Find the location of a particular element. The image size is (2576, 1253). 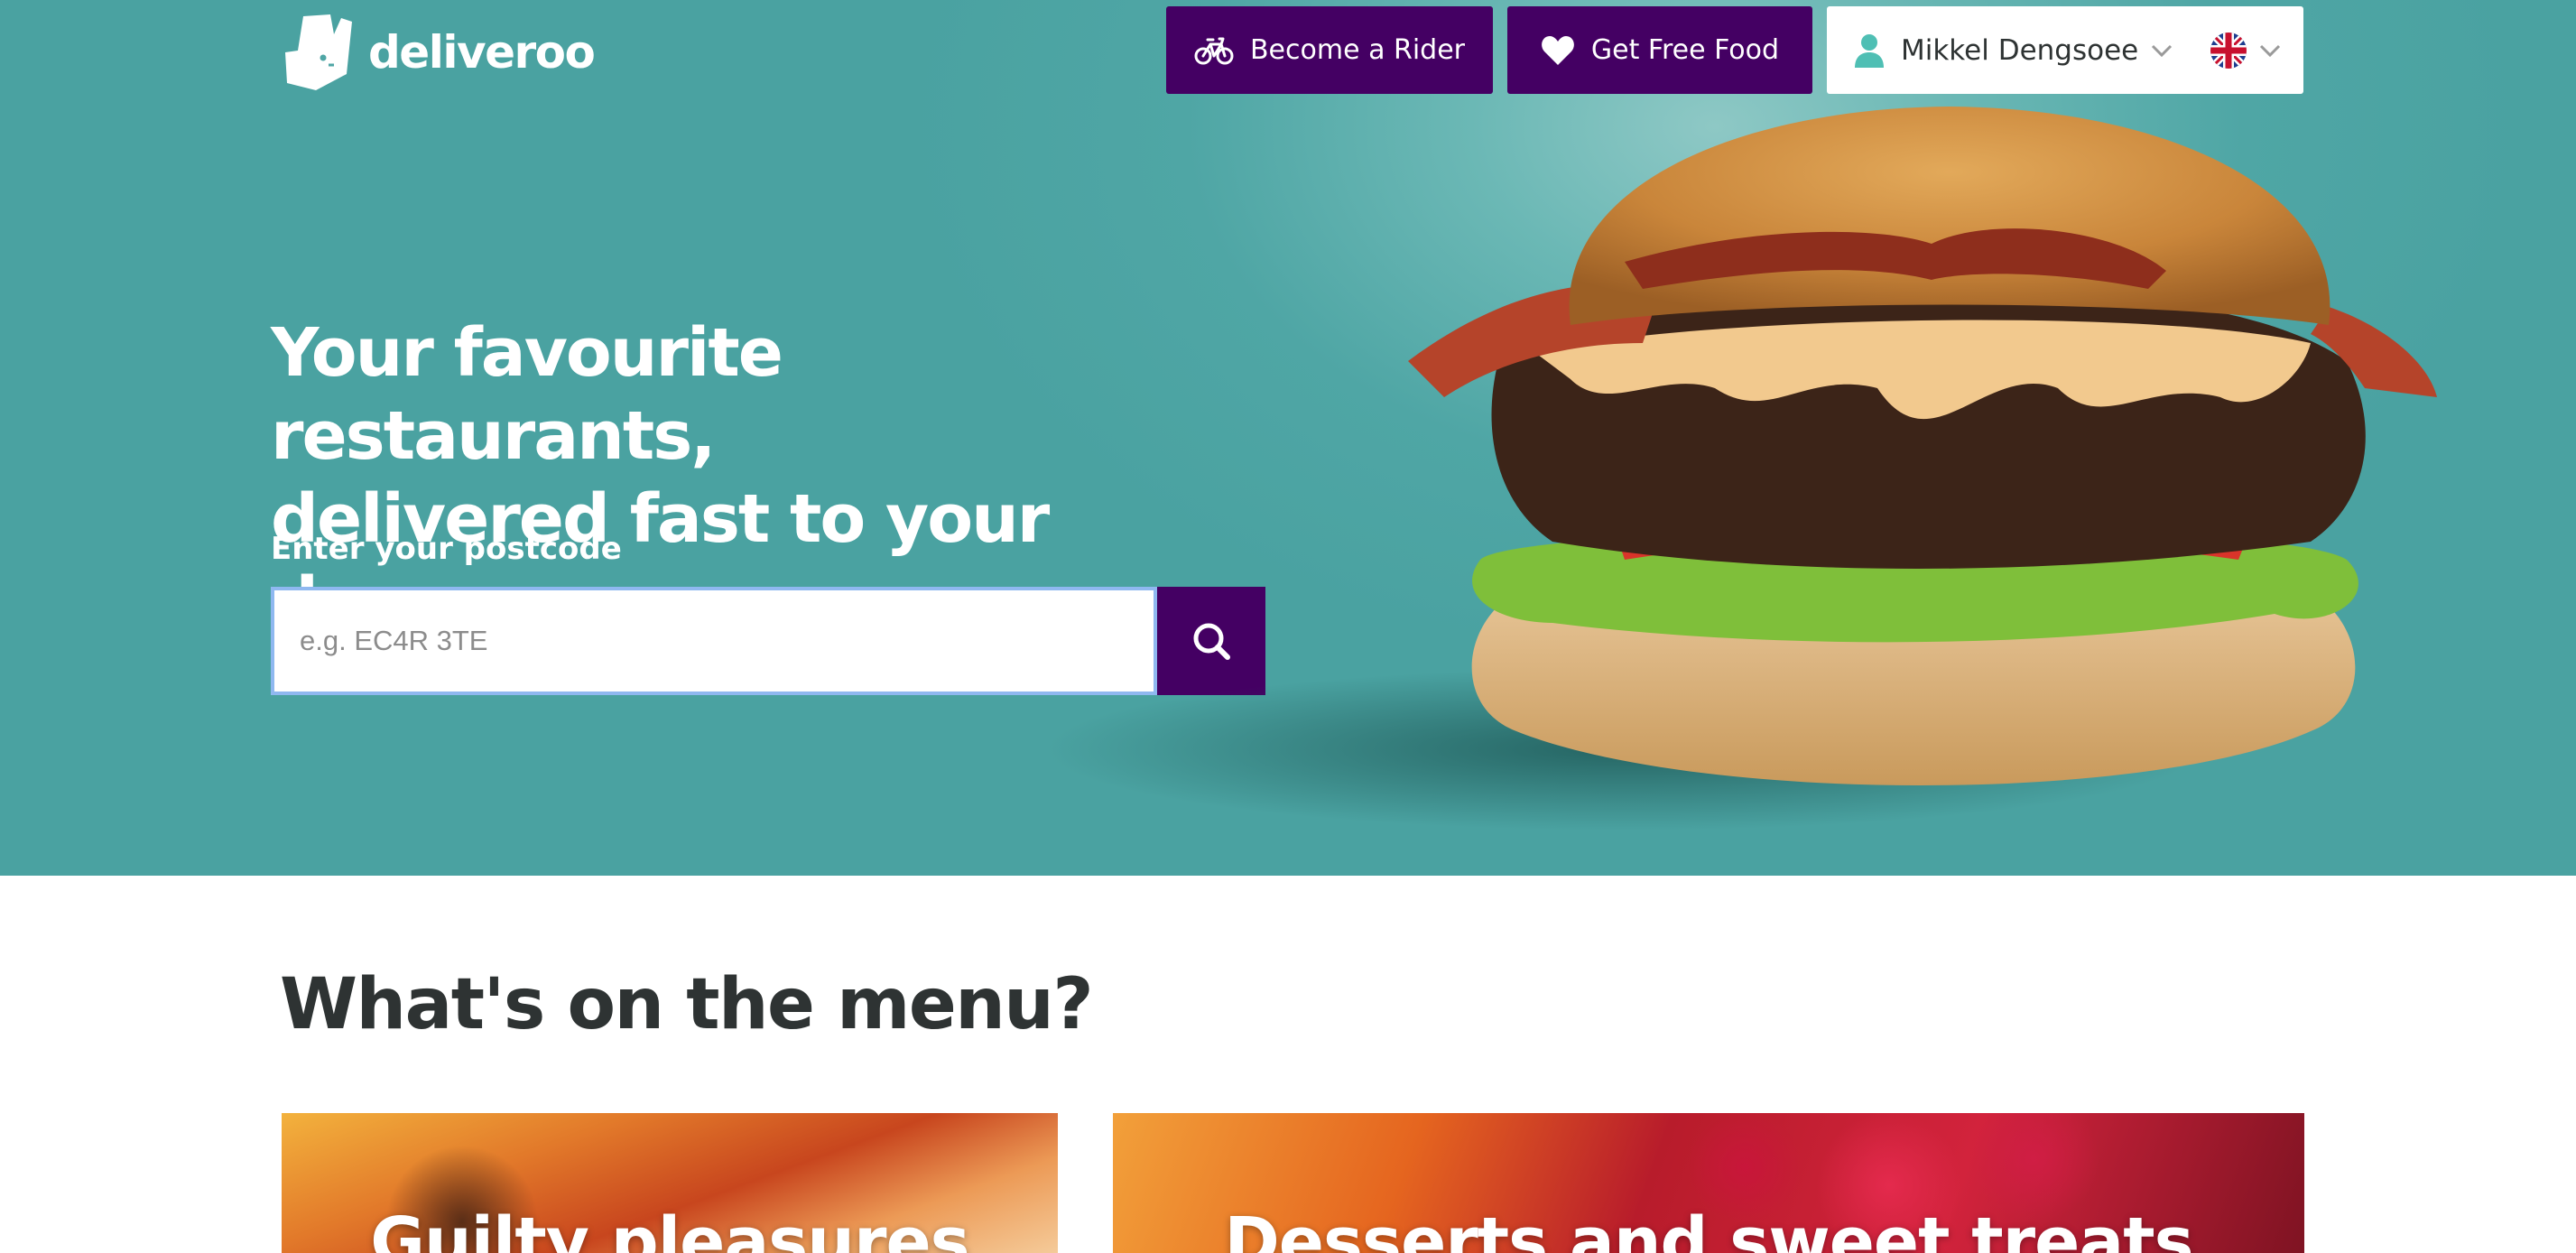

card-title: Desserts and sweet treats is located at coordinates (1708, 1228).